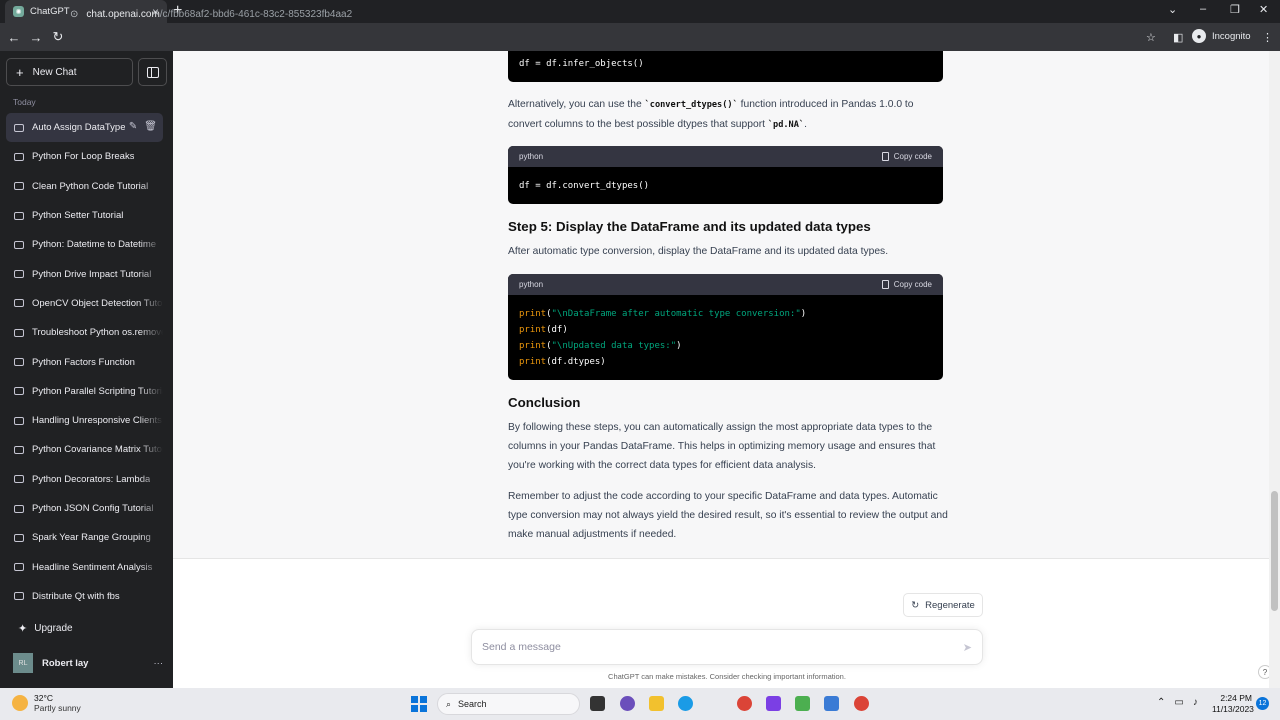 The image size is (1280, 720). What do you see at coordinates (14, 37) in the screenshot?
I see `back-icon: ←` at bounding box center [14, 37].